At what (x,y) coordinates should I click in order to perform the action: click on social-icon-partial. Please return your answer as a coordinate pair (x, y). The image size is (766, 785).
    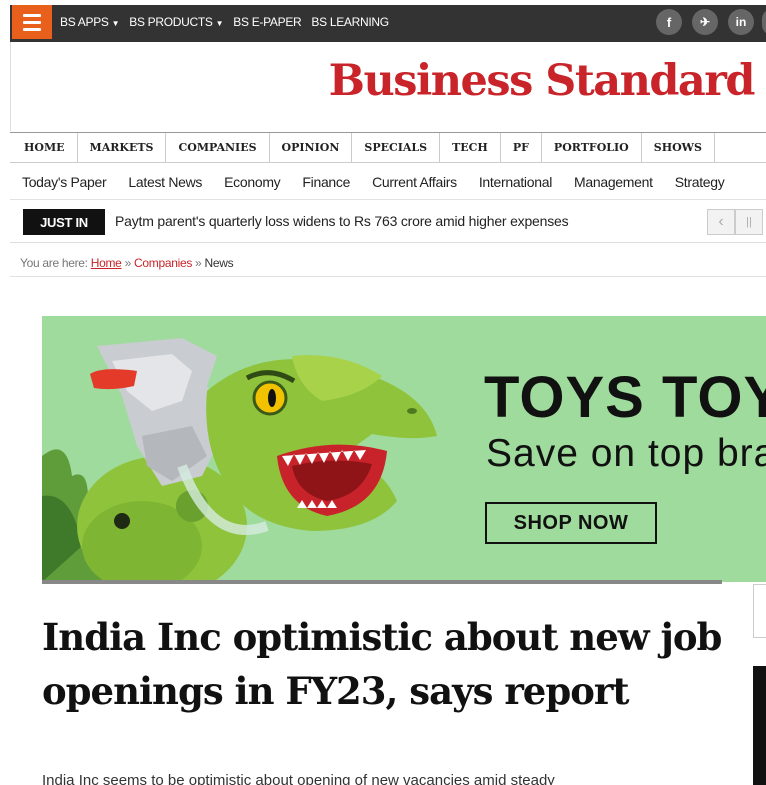
    Looking at the image, I should click on (764, 22).